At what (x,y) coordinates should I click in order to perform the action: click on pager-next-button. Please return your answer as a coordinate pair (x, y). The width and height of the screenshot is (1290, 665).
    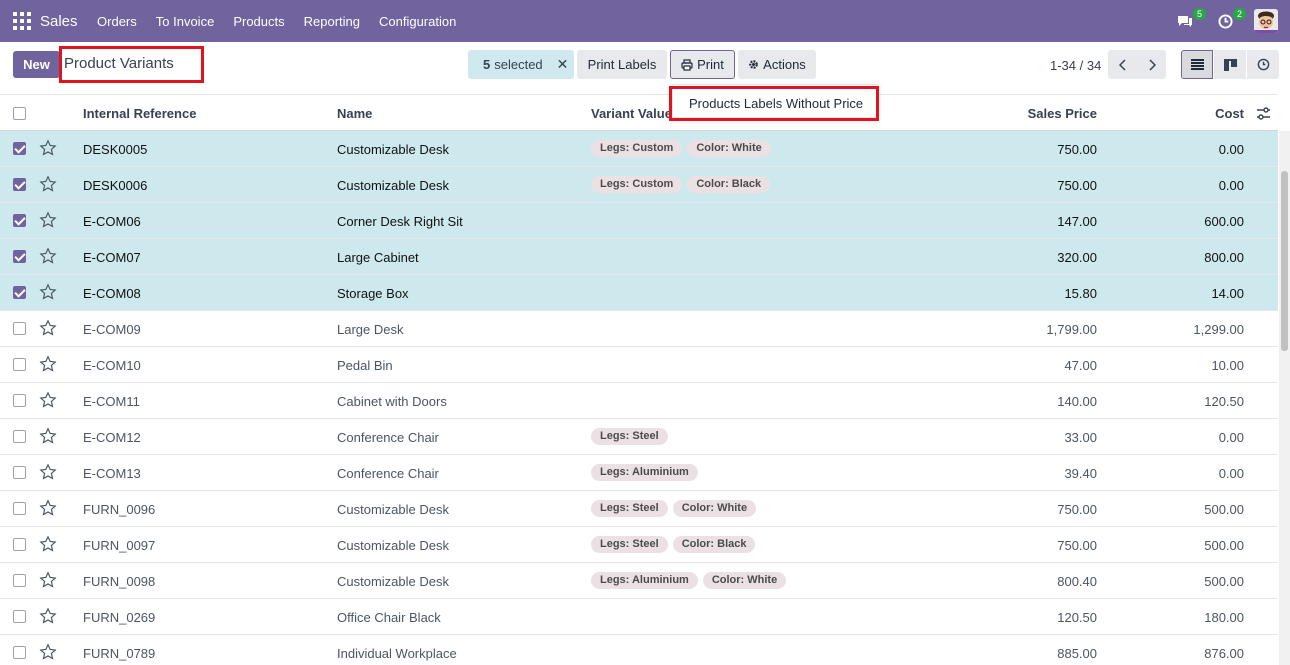
    Looking at the image, I should click on (1151, 64).